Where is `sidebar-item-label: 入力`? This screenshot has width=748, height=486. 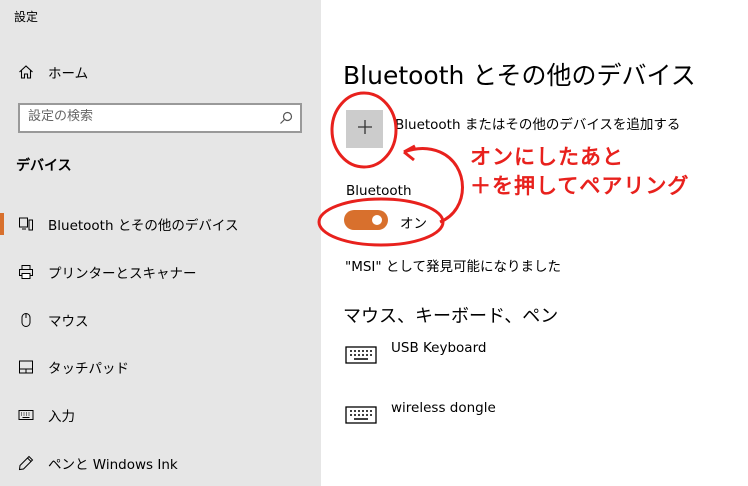 sidebar-item-label: 入力 is located at coordinates (61, 417).